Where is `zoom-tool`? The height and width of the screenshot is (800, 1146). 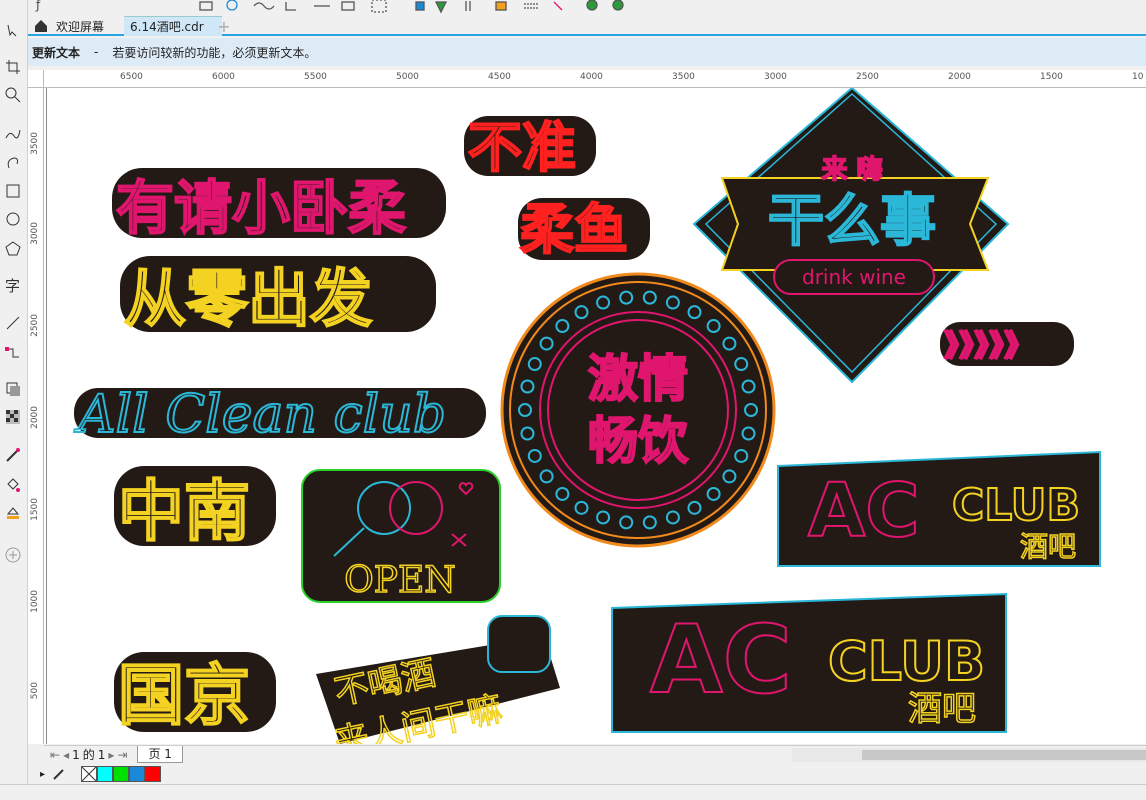
zoom-tool is located at coordinates (13, 95).